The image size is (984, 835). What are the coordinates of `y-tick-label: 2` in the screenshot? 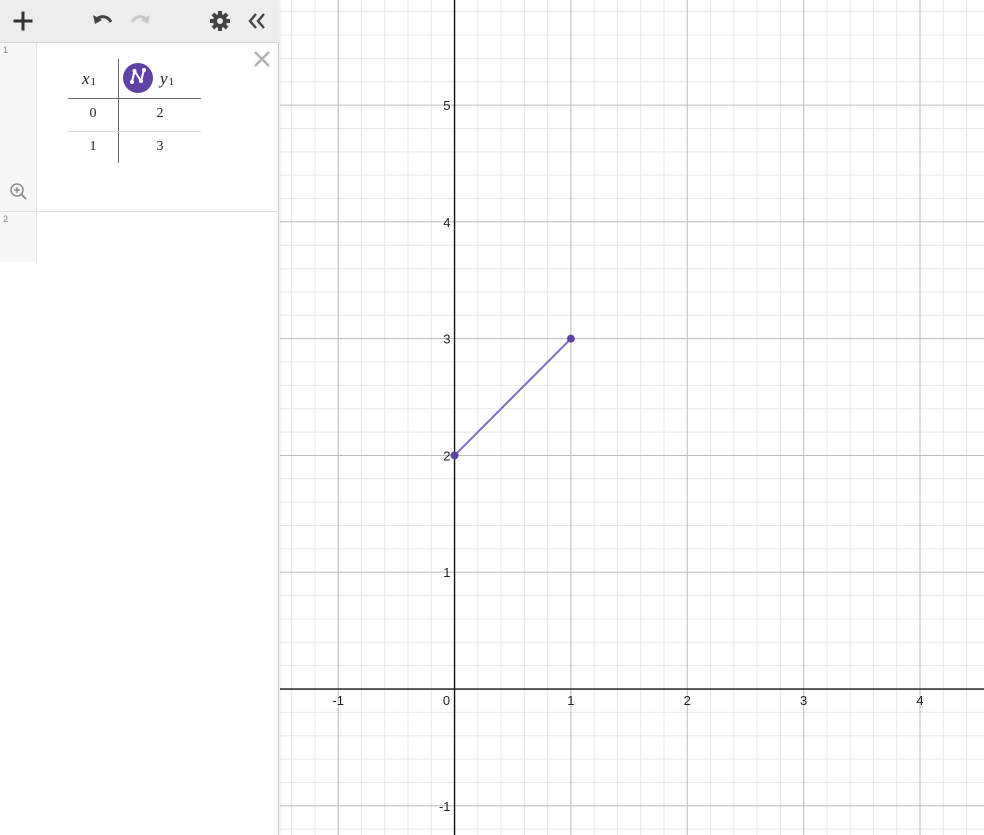 It's located at (446, 455).